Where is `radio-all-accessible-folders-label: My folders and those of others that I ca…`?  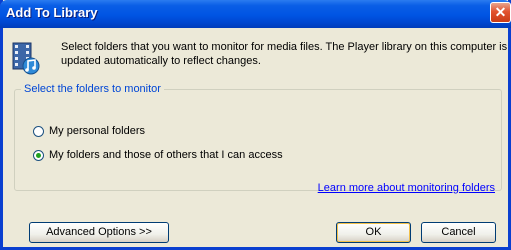
radio-all-accessible-folders-label: My folders and those of others that I ca… is located at coordinates (166, 155).